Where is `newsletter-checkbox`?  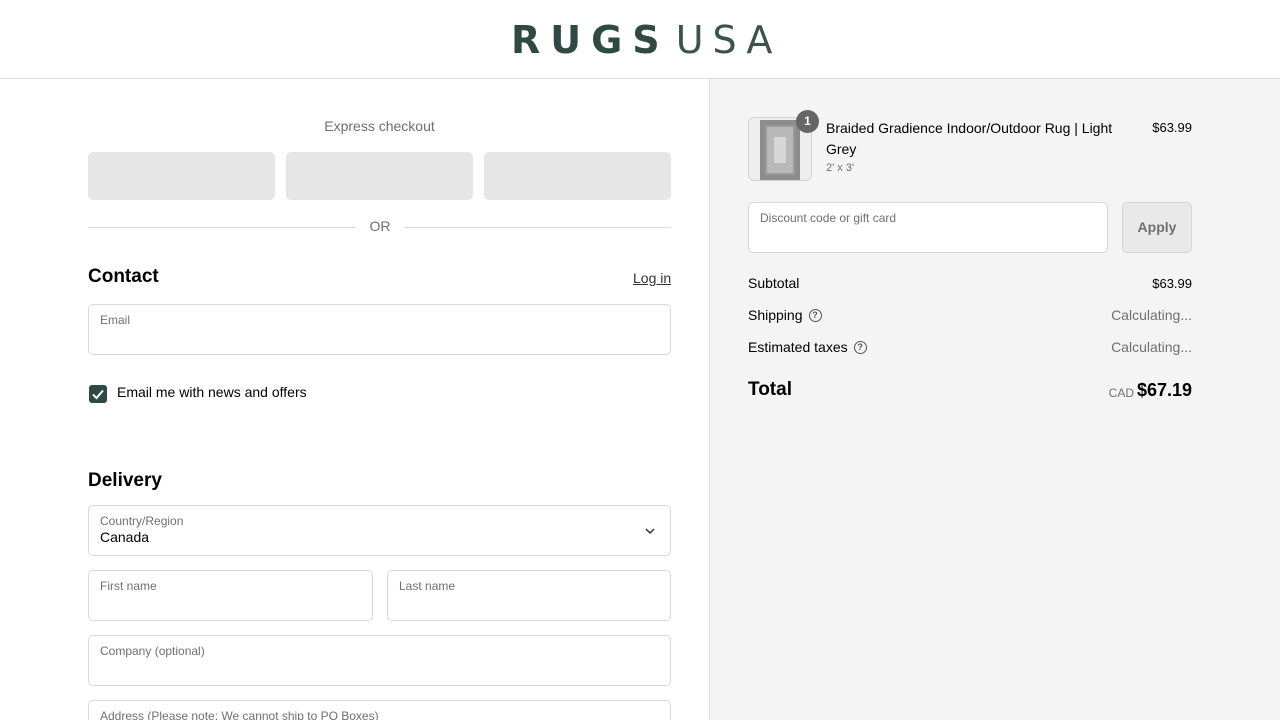
newsletter-checkbox is located at coordinates (98, 394).